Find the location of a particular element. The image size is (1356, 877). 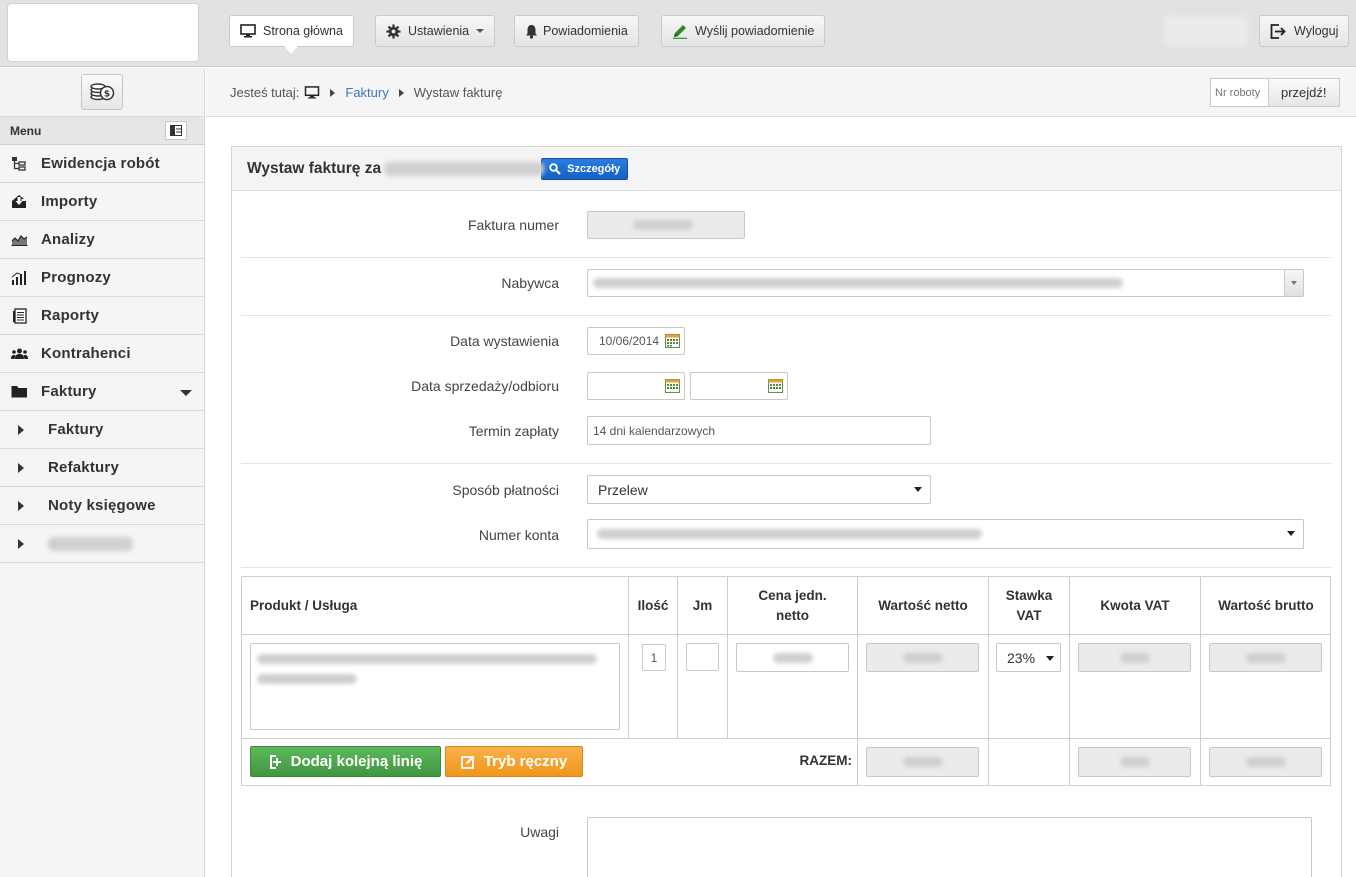

send-notification-button: Wyślij powiadomienie is located at coordinates (743, 31).